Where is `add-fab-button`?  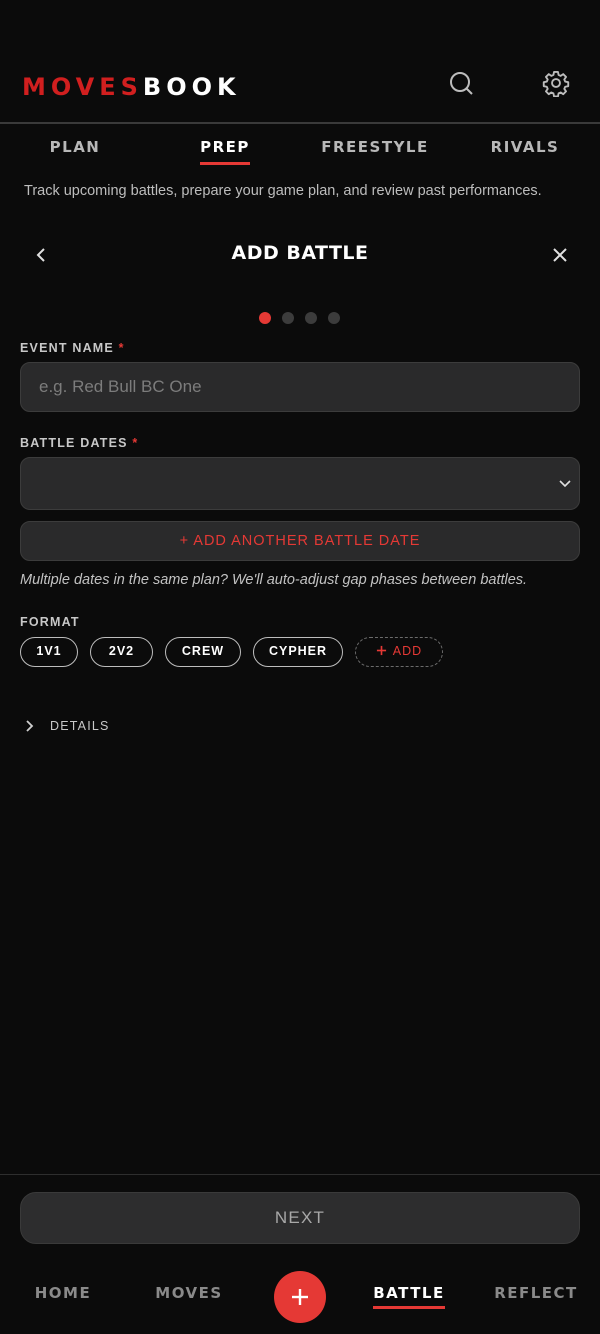
add-fab-button is located at coordinates (300, 1297).